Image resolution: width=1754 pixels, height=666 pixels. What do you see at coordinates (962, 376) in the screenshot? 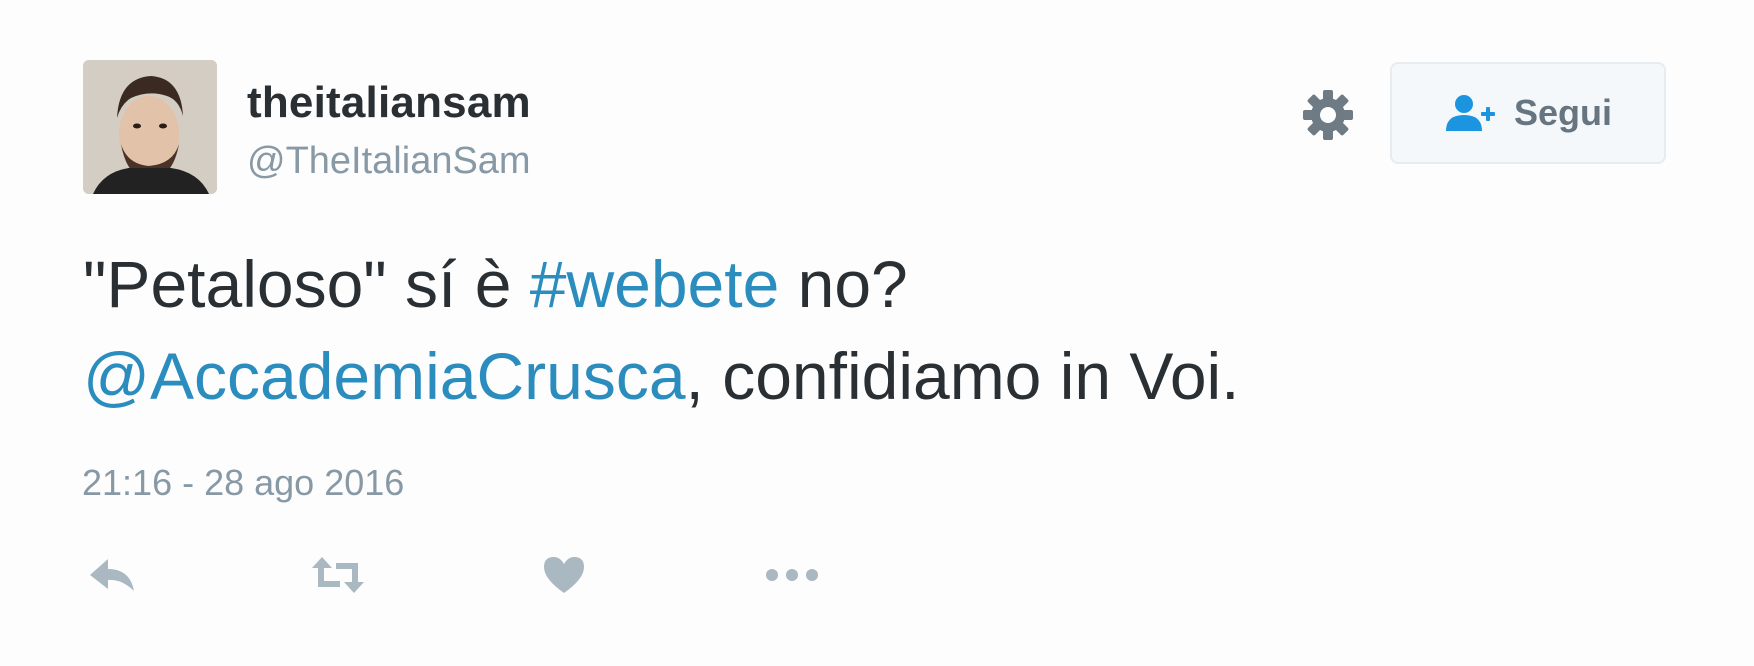
I see `tweet-text-segment: , confidiamo in Voi.` at bounding box center [962, 376].